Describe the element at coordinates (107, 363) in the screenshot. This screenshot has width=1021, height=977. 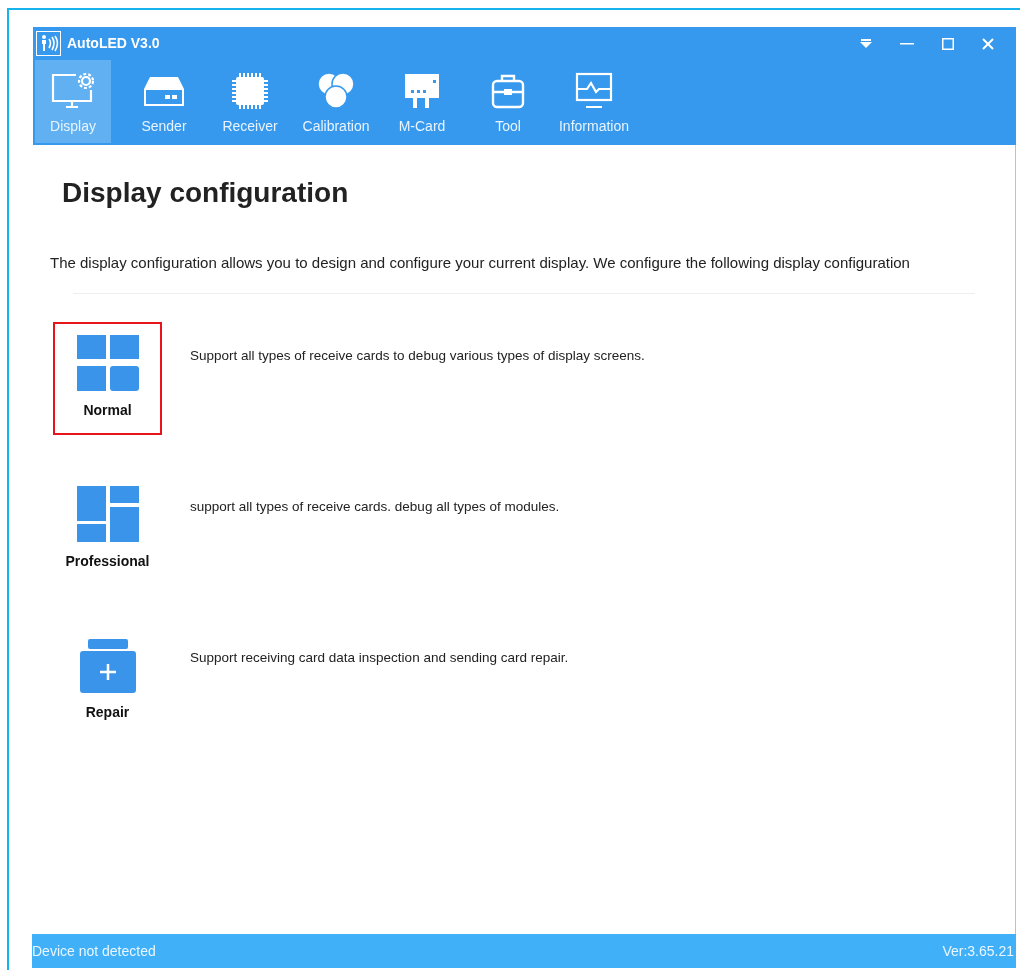
I see `four-tiles-icon` at that location.